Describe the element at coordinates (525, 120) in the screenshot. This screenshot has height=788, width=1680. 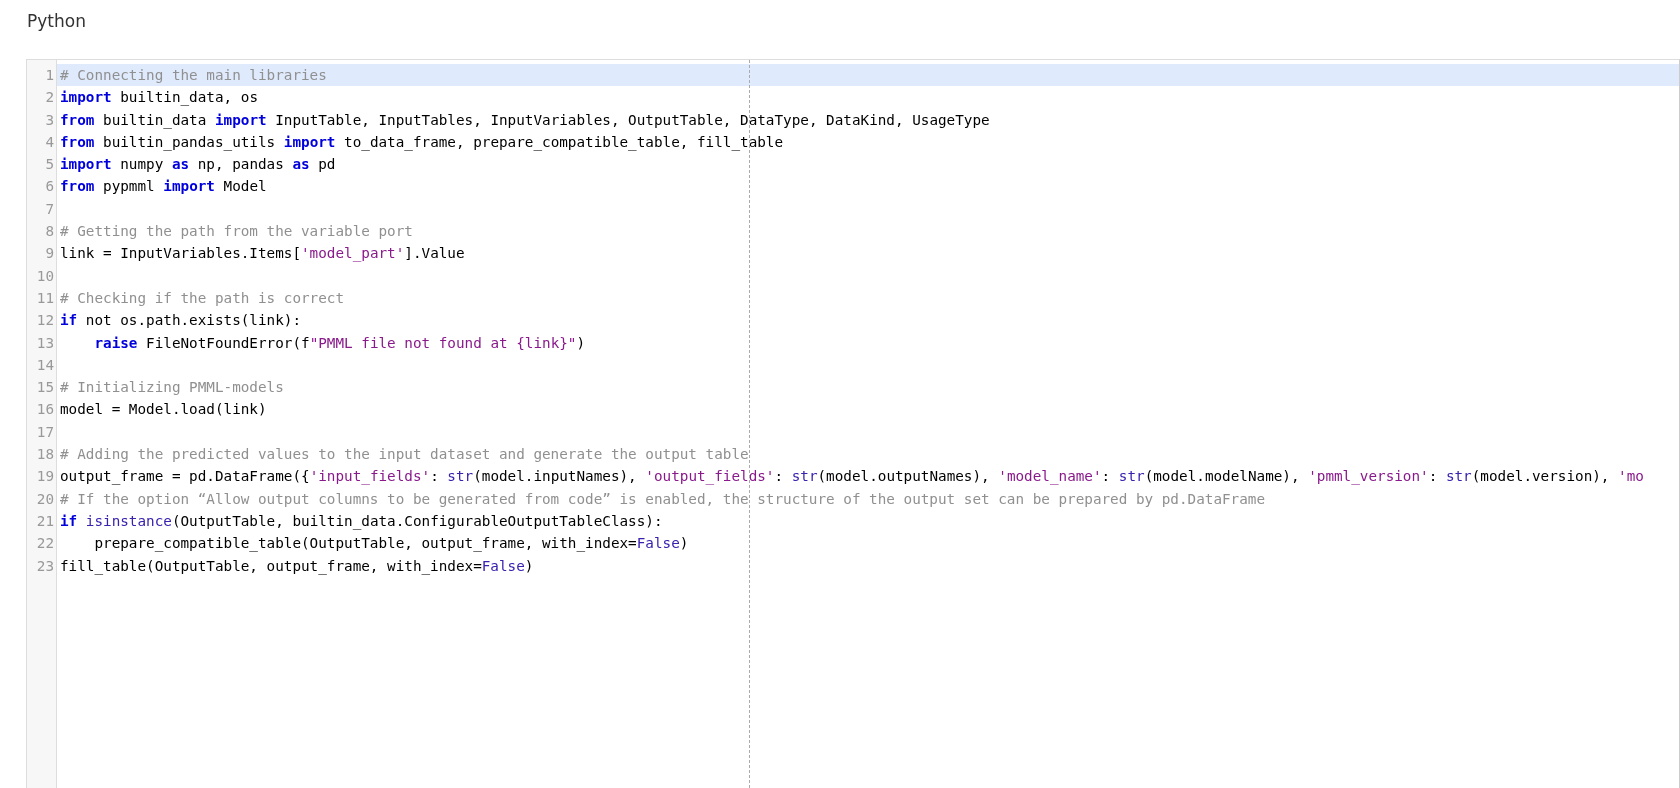
I see `code-line: from builtin_data import InputTable, InputTables, InputVariables, OutputTable, DataType, DataKind, UsageType` at that location.